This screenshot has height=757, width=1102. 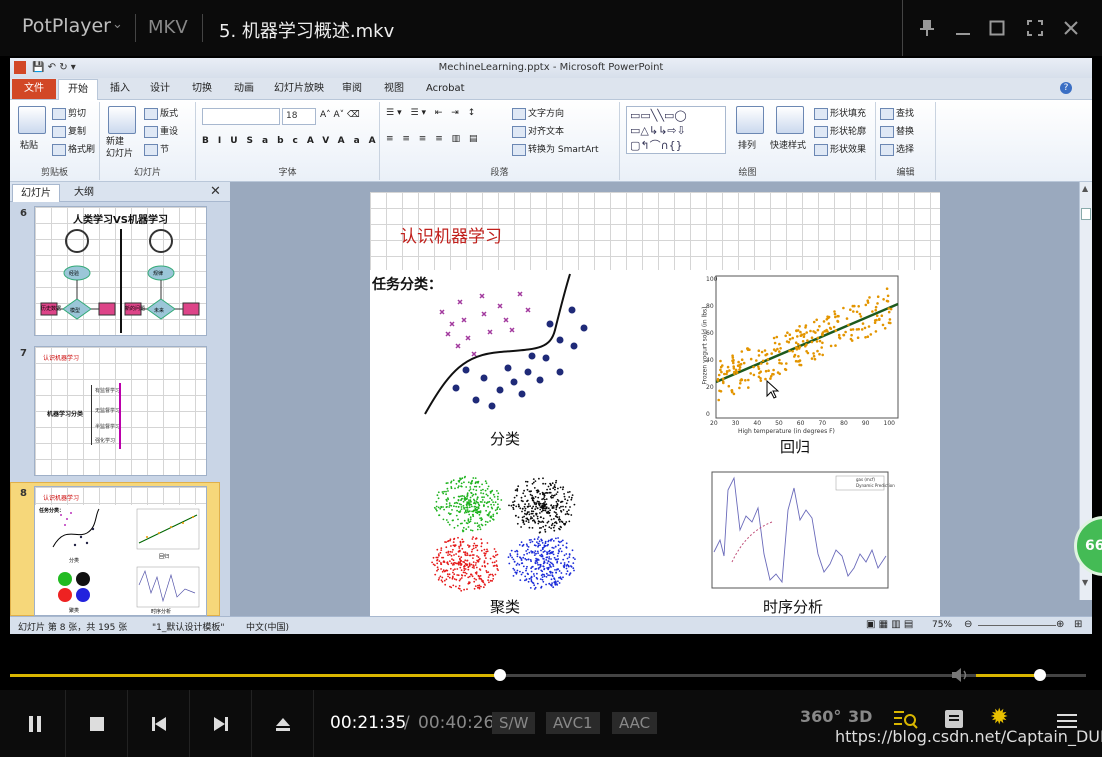 I want to click on next-button, so click(x=221, y=723).